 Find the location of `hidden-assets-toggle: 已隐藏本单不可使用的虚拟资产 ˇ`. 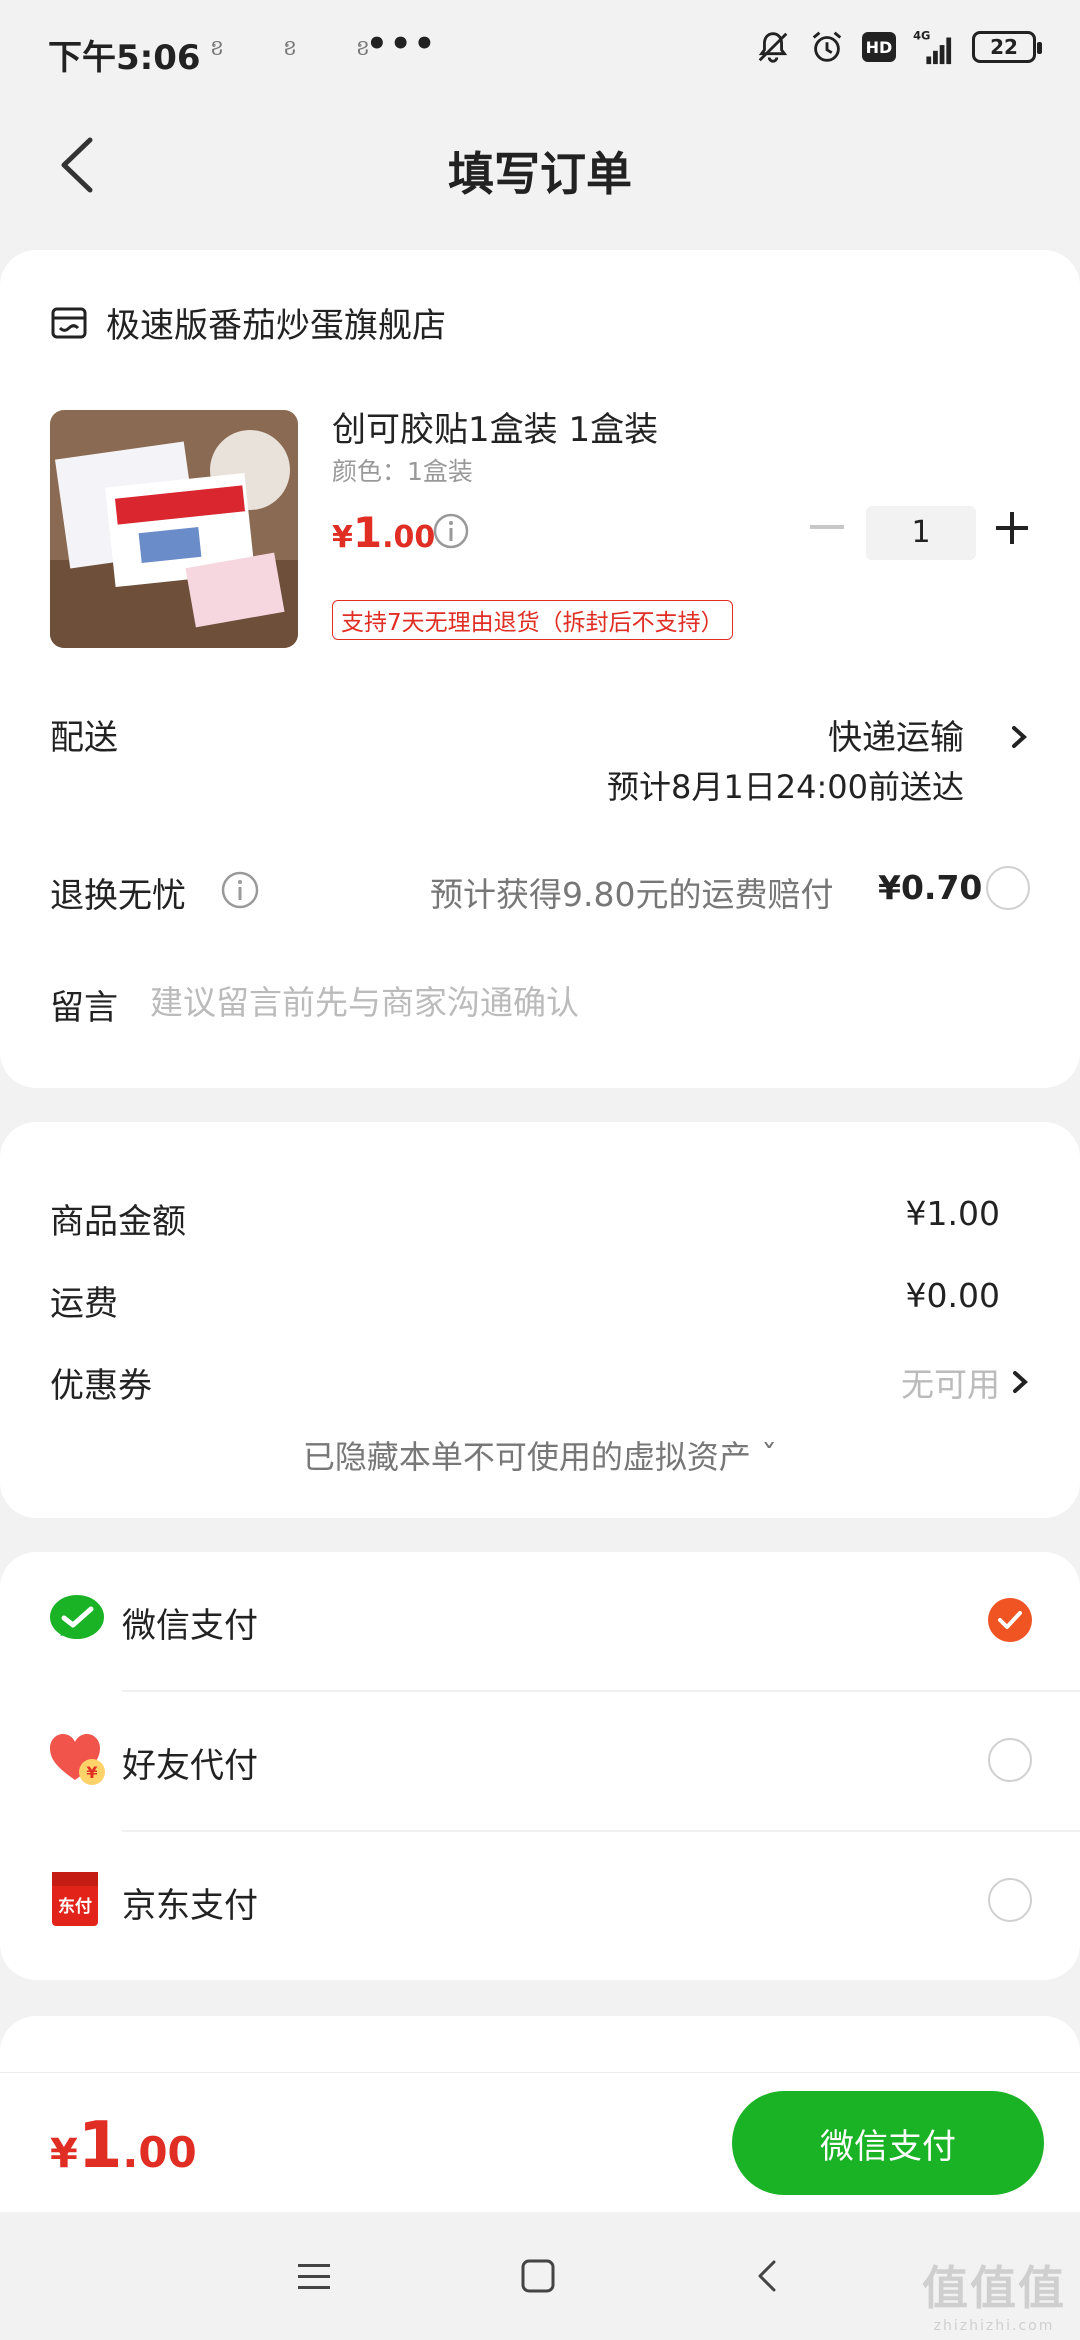

hidden-assets-toggle: 已隐藏本单不可使用的虚拟资产 ˇ is located at coordinates (540, 1455).